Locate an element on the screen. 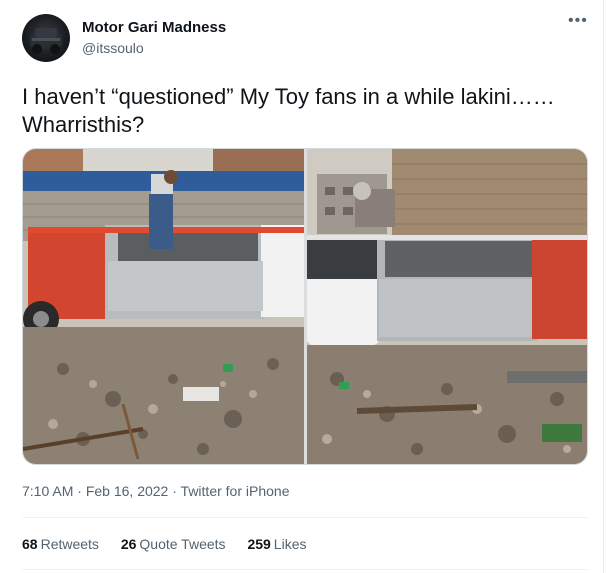  retweets-stat: 68 Retweets is located at coordinates (60, 544).